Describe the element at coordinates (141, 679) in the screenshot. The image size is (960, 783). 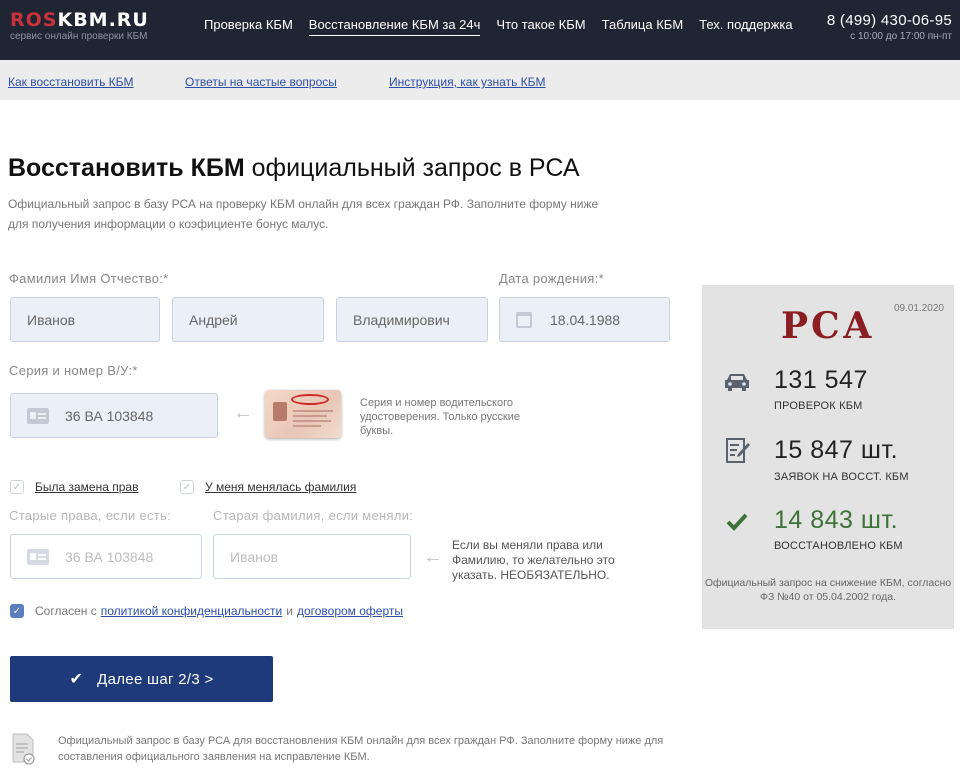
I see `next-step-button: ✔ Далее шаг 2/3 >` at that location.